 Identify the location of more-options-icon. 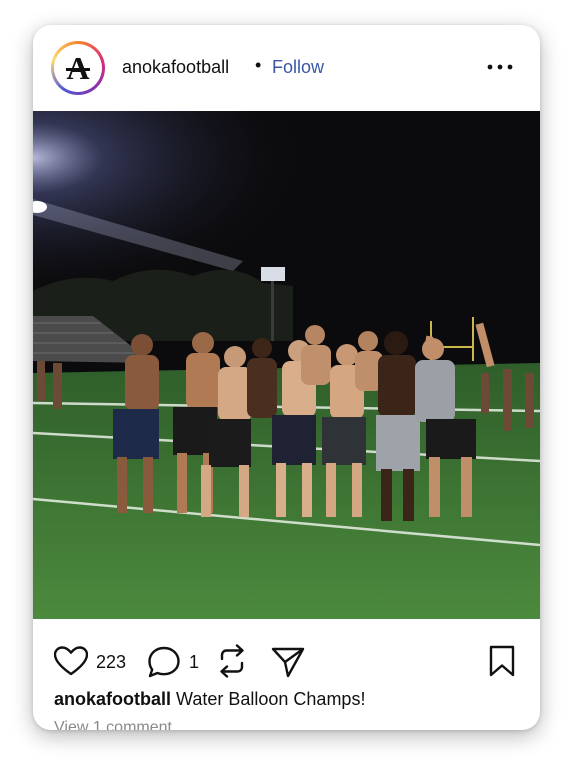
(500, 67).